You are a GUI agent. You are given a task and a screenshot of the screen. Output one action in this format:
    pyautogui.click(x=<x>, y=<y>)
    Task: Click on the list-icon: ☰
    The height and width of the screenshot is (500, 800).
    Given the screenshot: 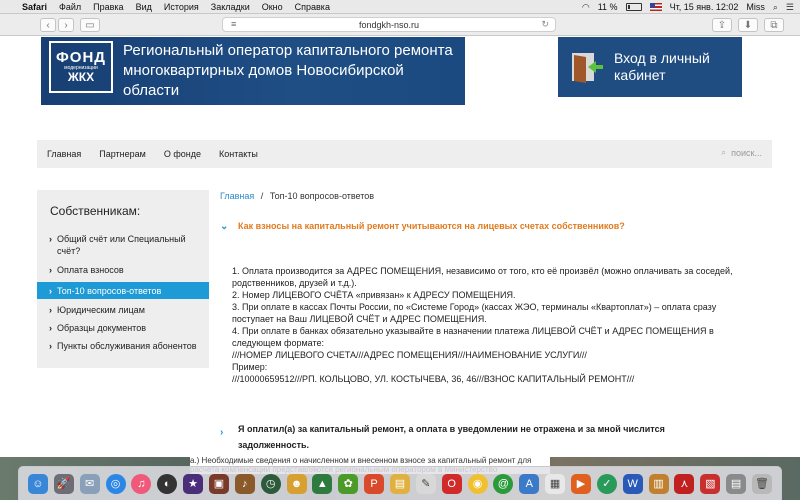 What is the action you would take?
    pyautogui.click(x=790, y=7)
    